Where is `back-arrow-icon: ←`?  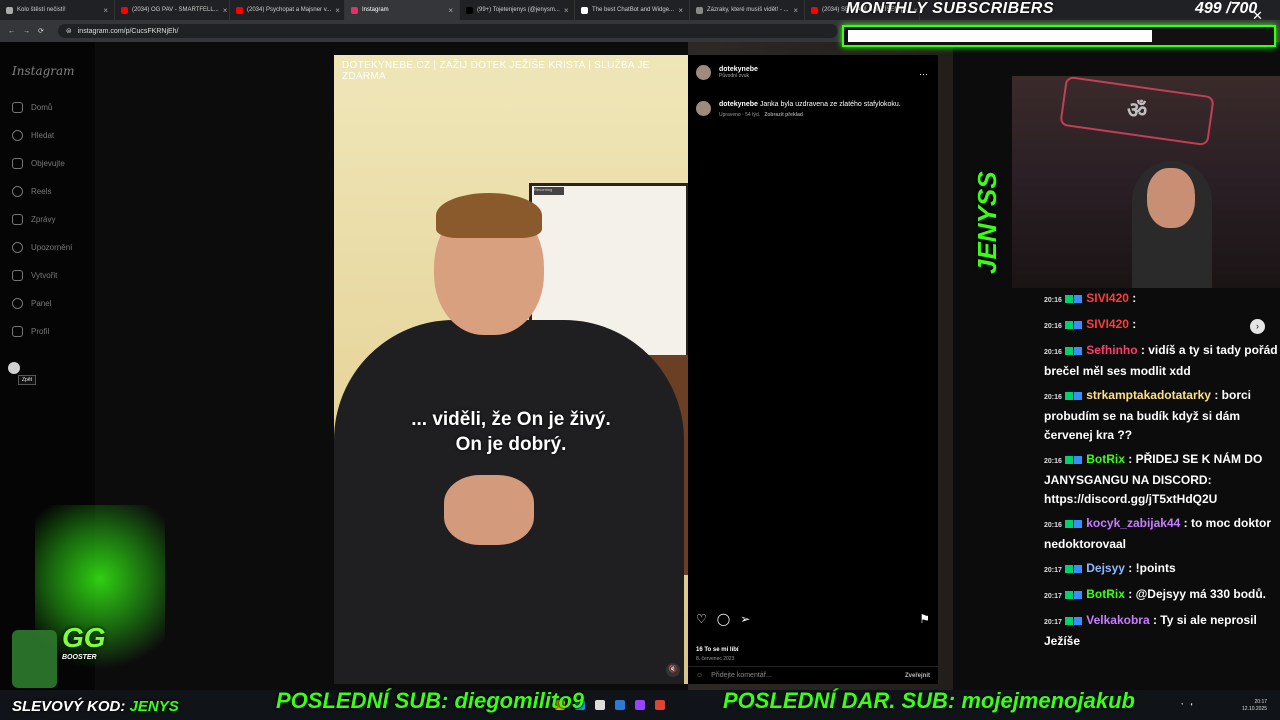
back-arrow-icon: ← is located at coordinates (11, 31).